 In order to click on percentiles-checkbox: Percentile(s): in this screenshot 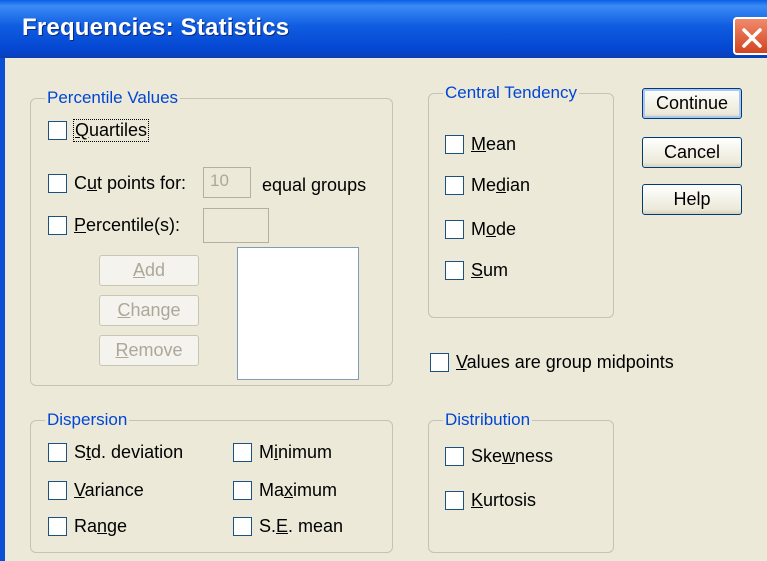, I will do `click(114, 225)`.